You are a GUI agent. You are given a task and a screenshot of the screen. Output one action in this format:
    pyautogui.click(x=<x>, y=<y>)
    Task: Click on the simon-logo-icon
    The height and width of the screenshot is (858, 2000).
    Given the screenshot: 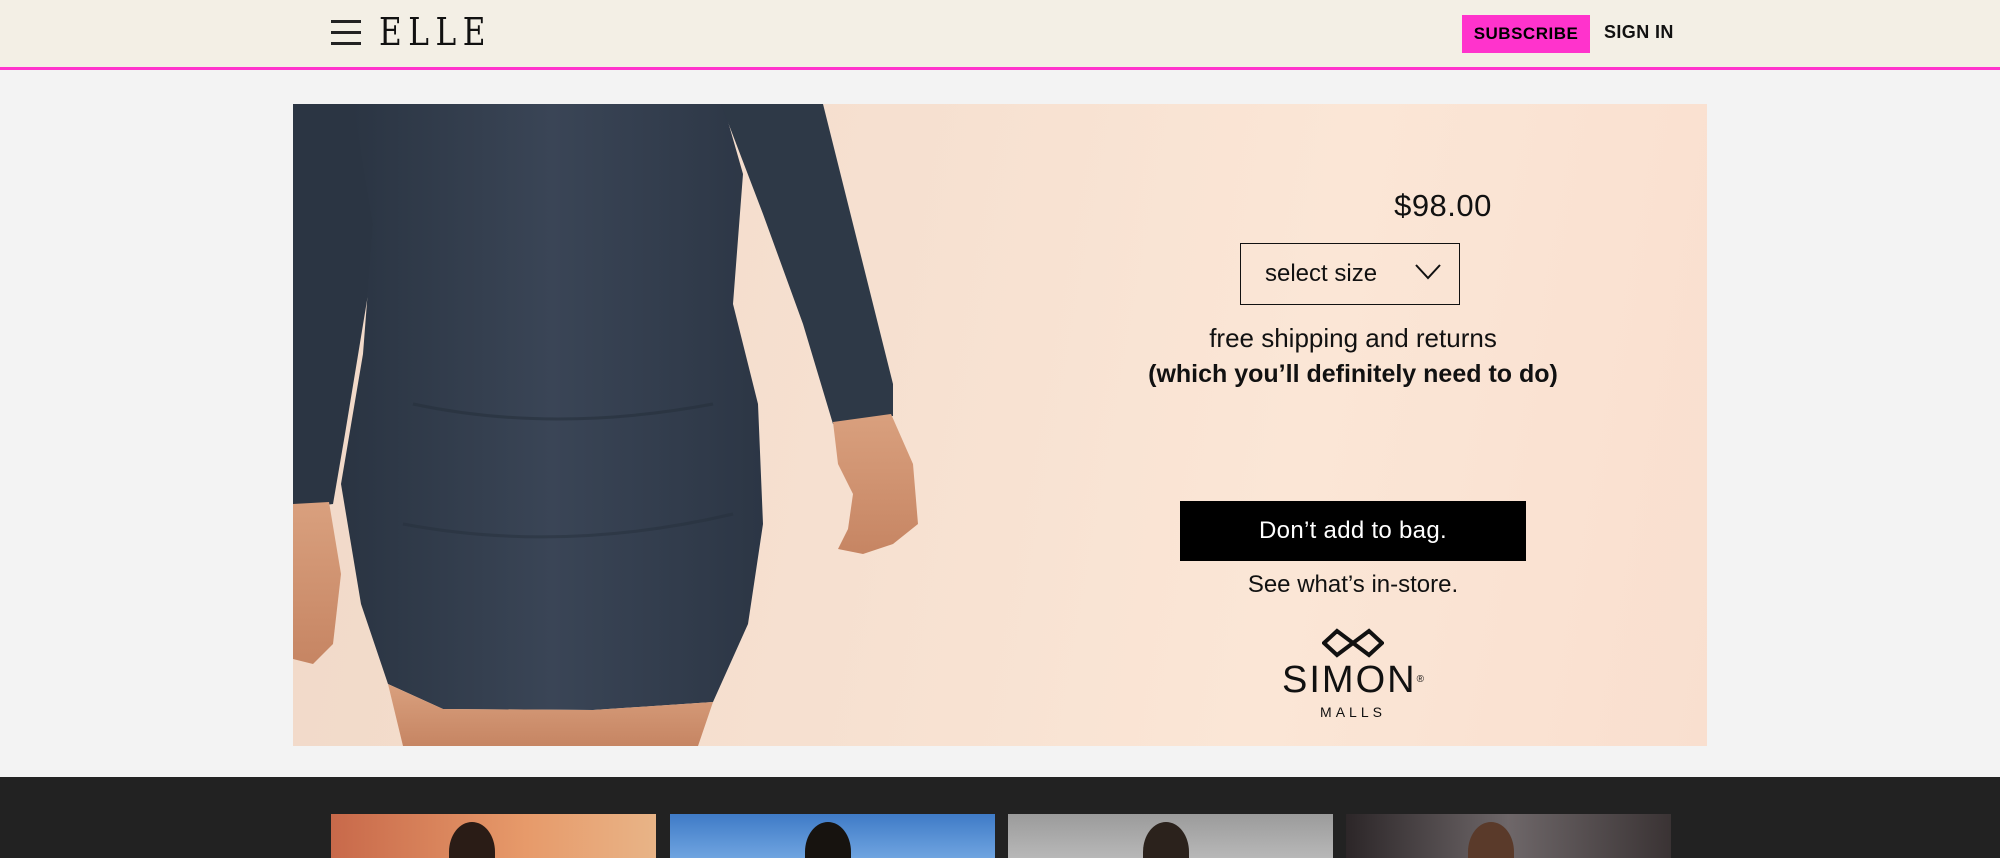 What is the action you would take?
    pyautogui.click(x=1353, y=643)
    